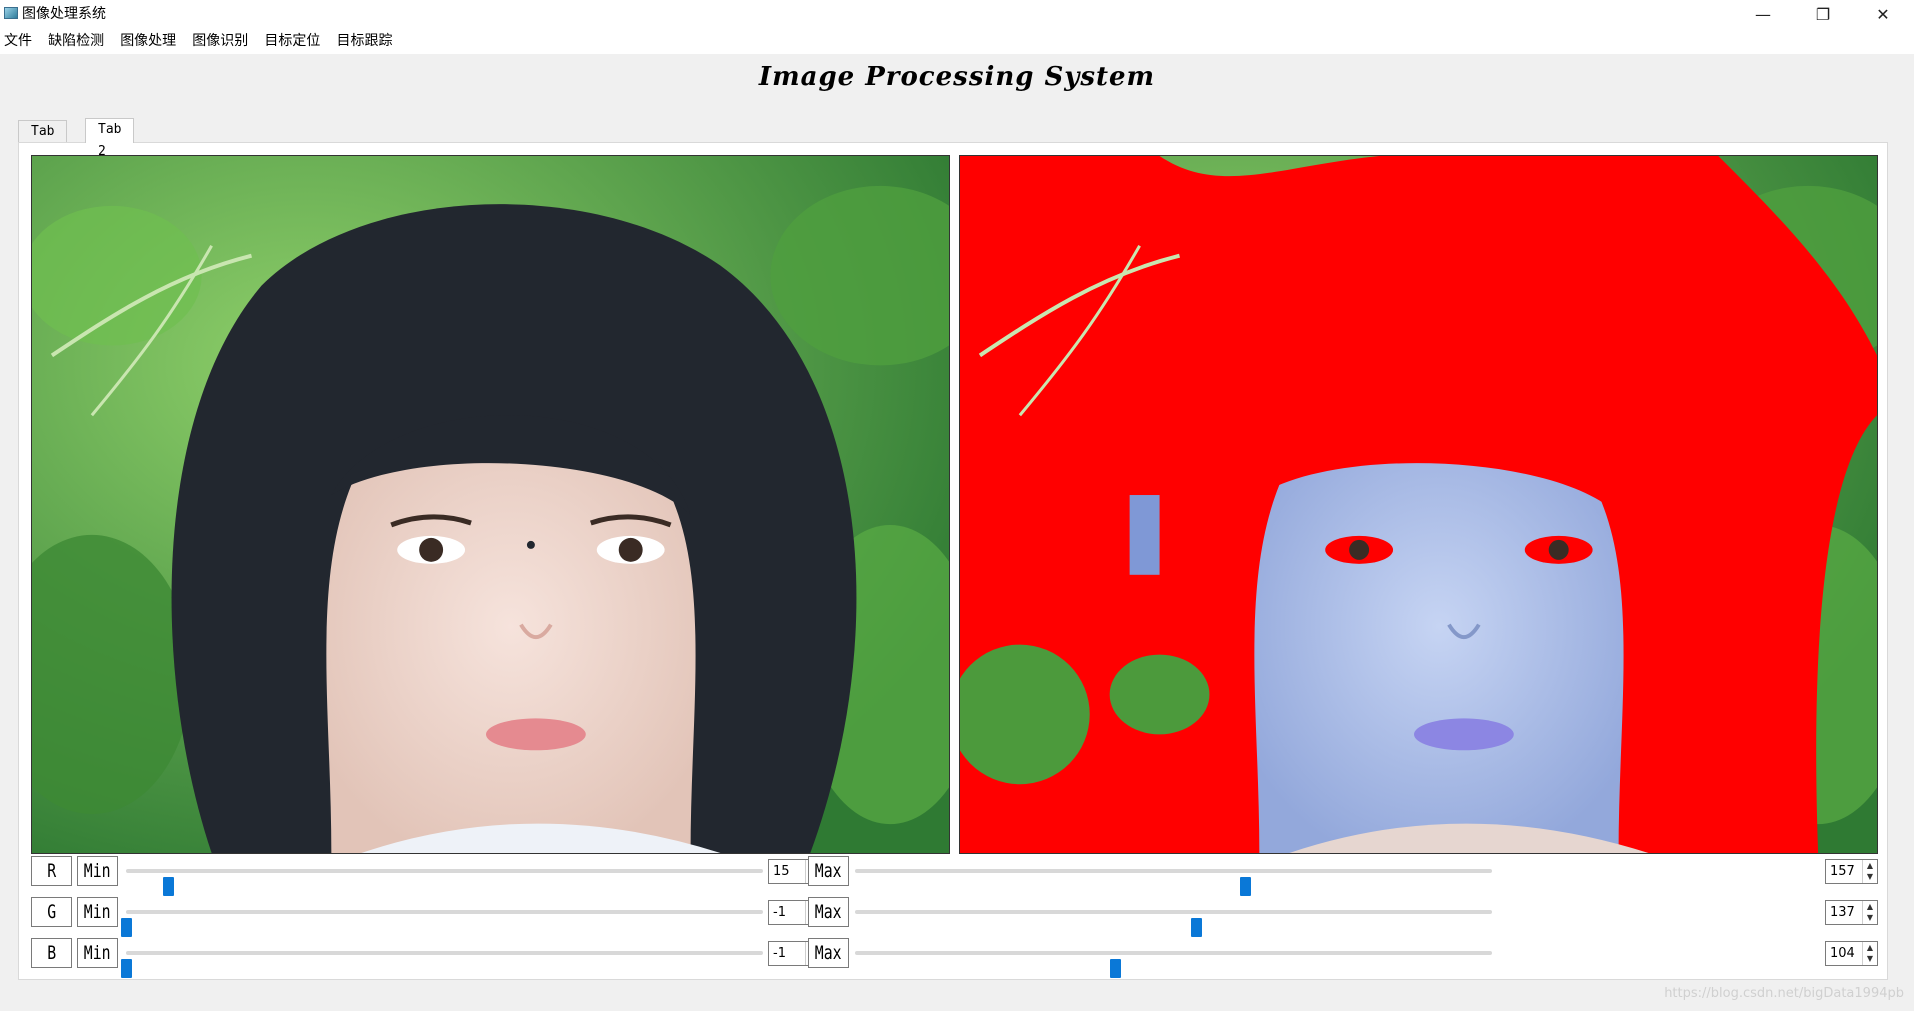 The width and height of the screenshot is (1914, 1011). What do you see at coordinates (957, 41) in the screenshot?
I see `menu-bar: 文件 缺陷检测 图像处理 图像识别 目标定位 目标跟踪` at bounding box center [957, 41].